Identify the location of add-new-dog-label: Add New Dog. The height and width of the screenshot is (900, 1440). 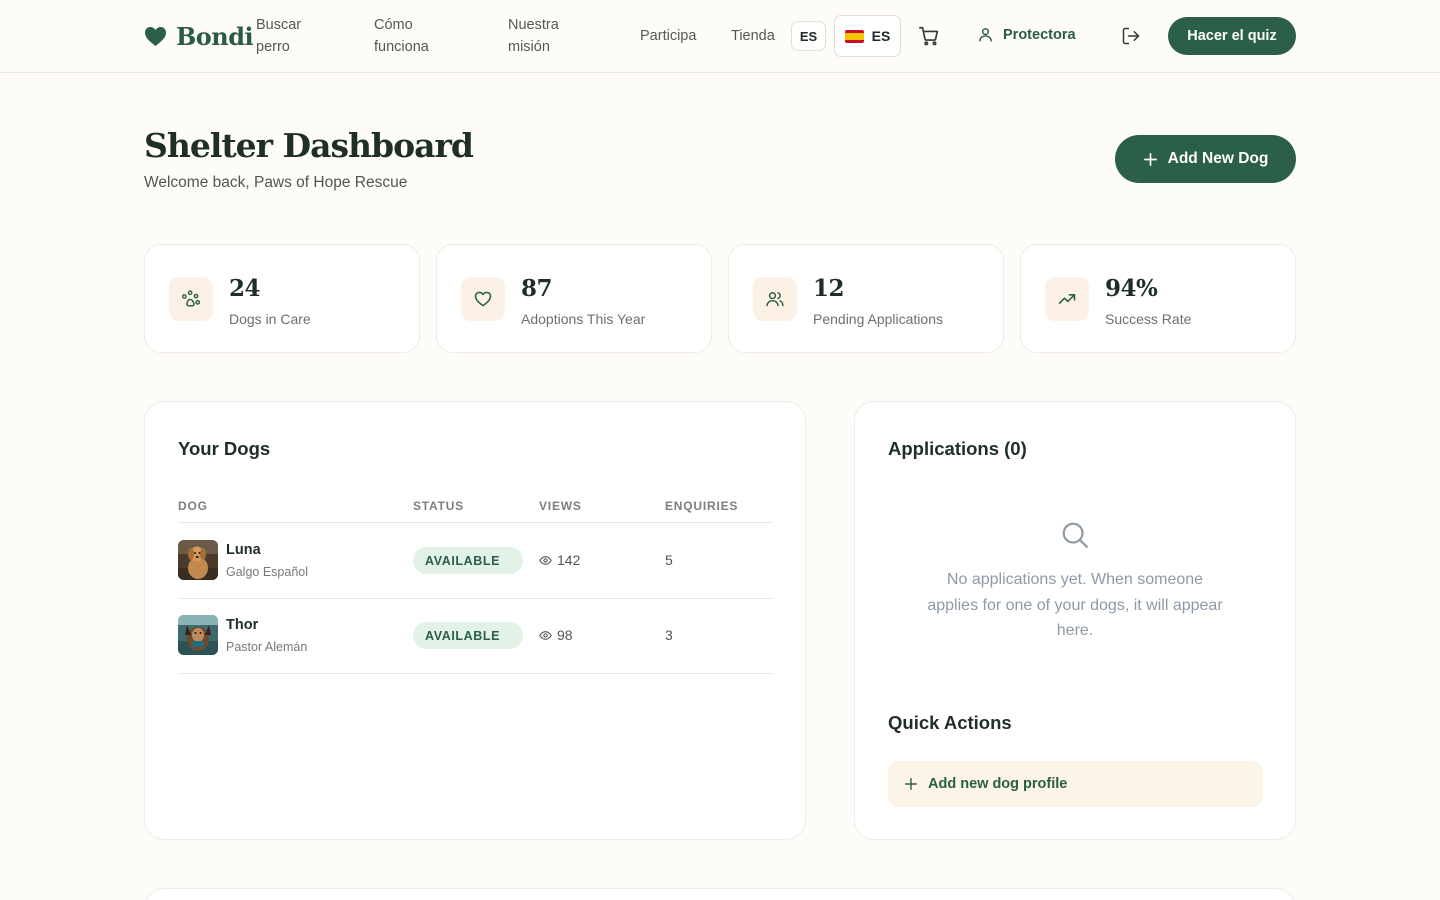
(1218, 158).